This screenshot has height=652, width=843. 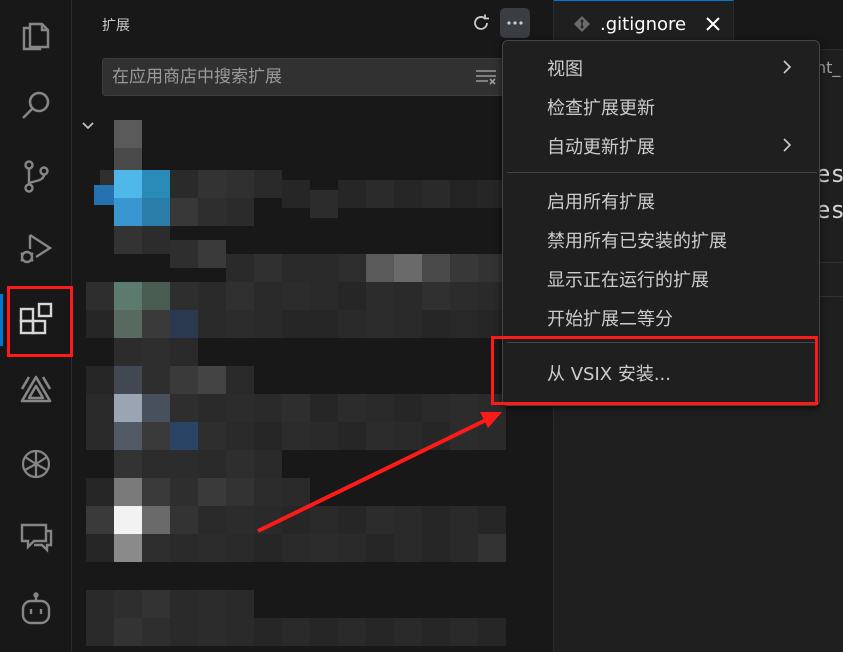 I want to click on menu-item-check-updates: 检查扩展更新, so click(x=662, y=106).